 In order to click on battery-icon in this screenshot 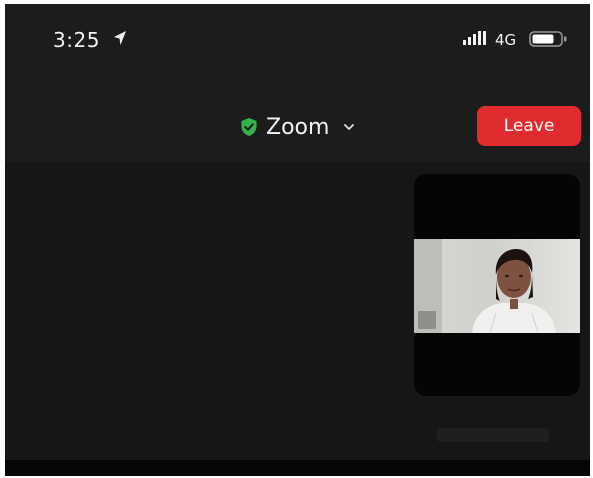, I will do `click(548, 39)`.